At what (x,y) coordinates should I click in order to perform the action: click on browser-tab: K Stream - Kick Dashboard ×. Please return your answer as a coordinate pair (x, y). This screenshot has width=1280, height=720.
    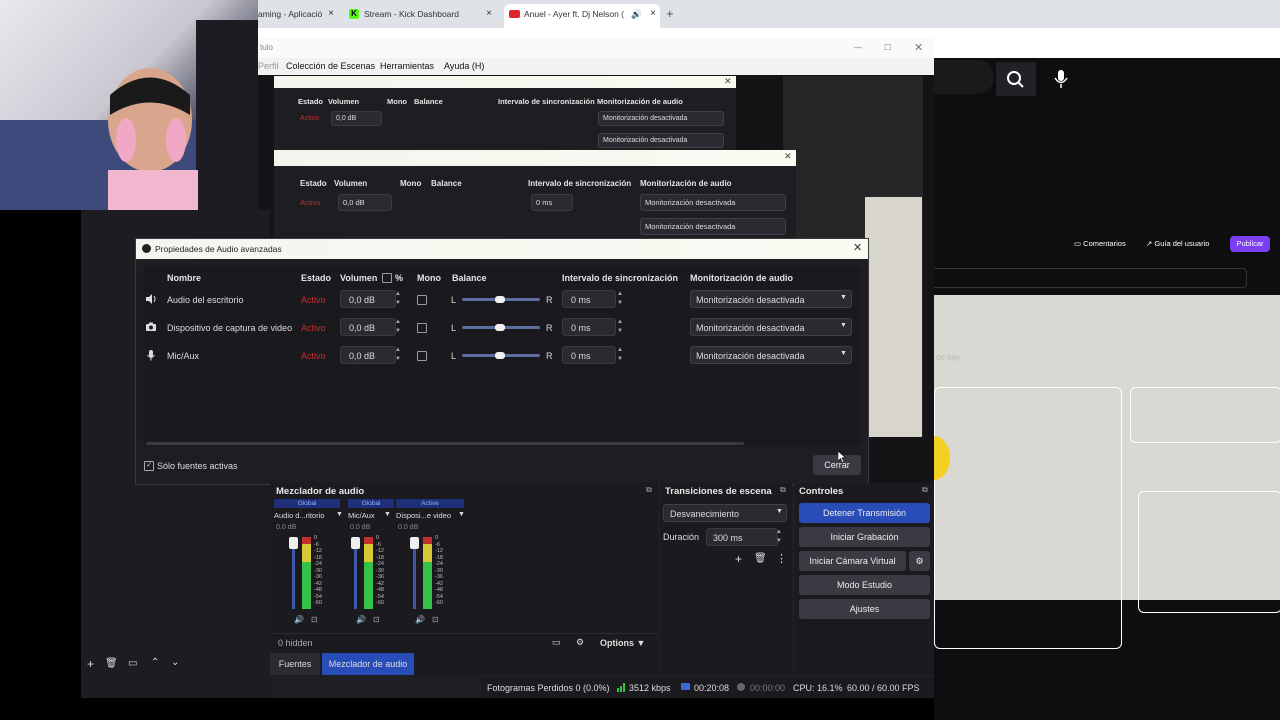
    Looking at the image, I should click on (420, 14).